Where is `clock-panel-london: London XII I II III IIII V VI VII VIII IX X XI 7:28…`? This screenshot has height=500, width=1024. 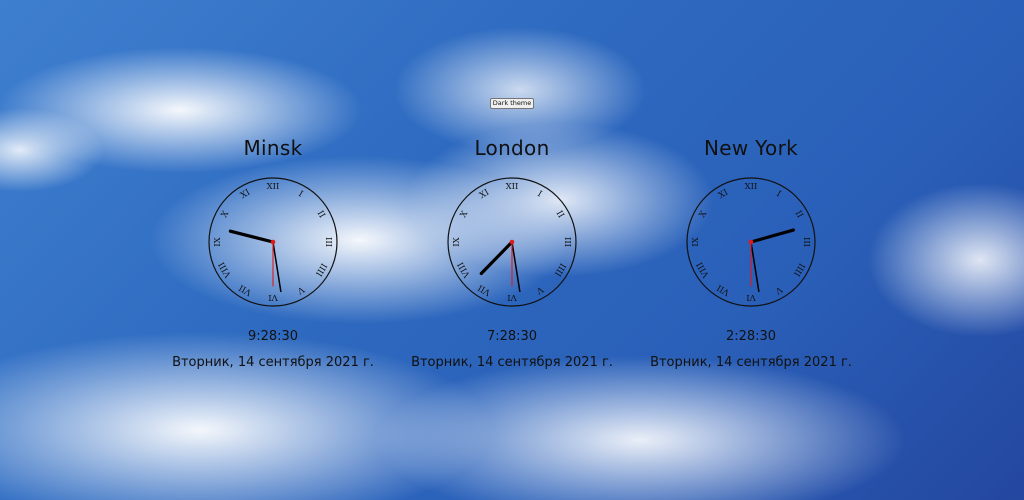 clock-panel-london: London XII I II III IIII V VI VII VIII IX X XI 7:28… is located at coordinates (512, 251).